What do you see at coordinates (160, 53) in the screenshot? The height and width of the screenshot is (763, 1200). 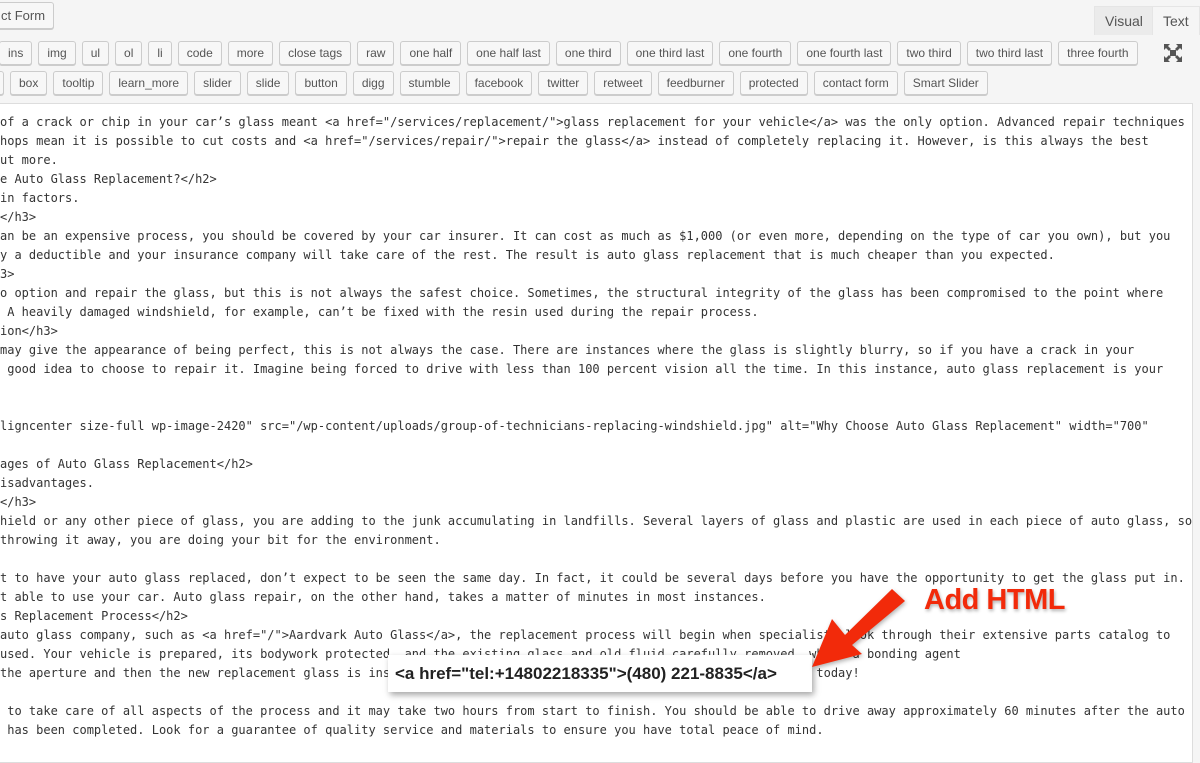 I see `quicktag-button-li: li` at bounding box center [160, 53].